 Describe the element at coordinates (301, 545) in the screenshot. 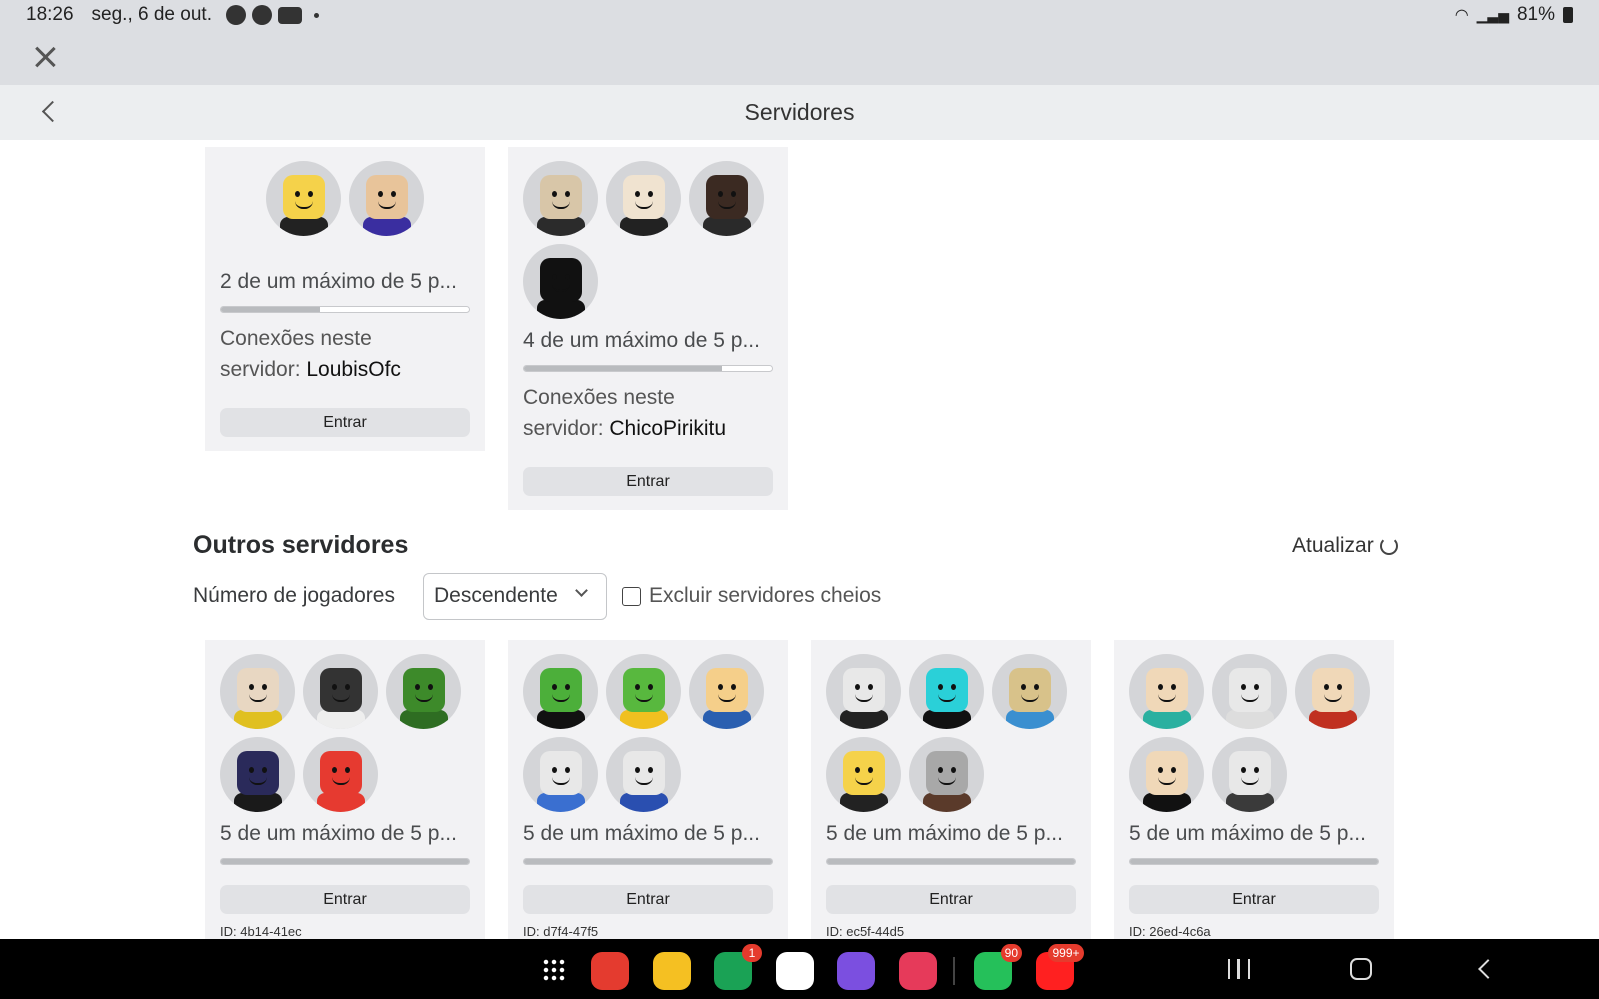

I see `other-servers-title: Outros servidores` at that location.